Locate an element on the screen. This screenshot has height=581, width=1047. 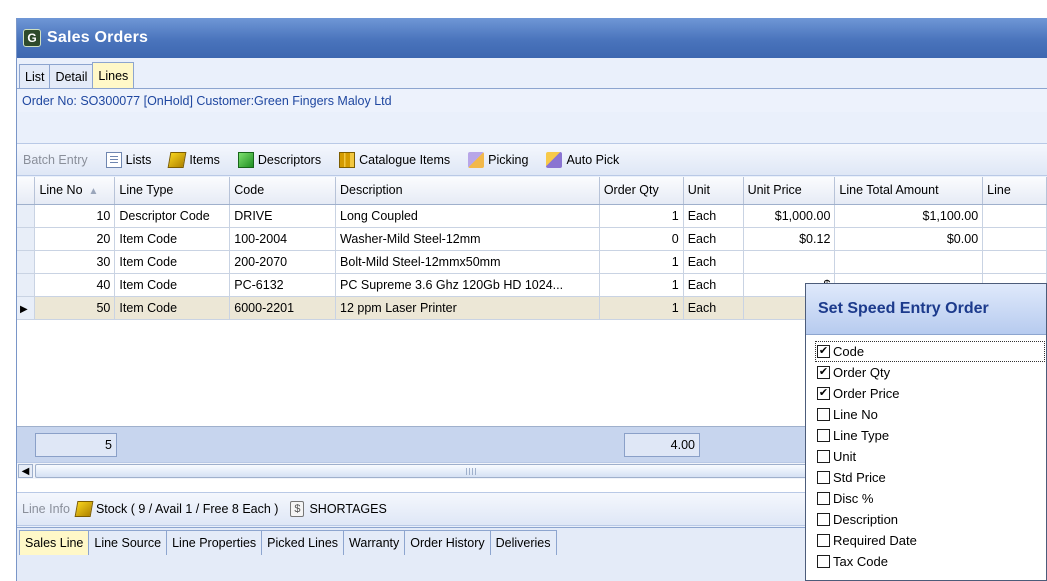
option-line-type: Line Type is located at coordinates (931, 435).